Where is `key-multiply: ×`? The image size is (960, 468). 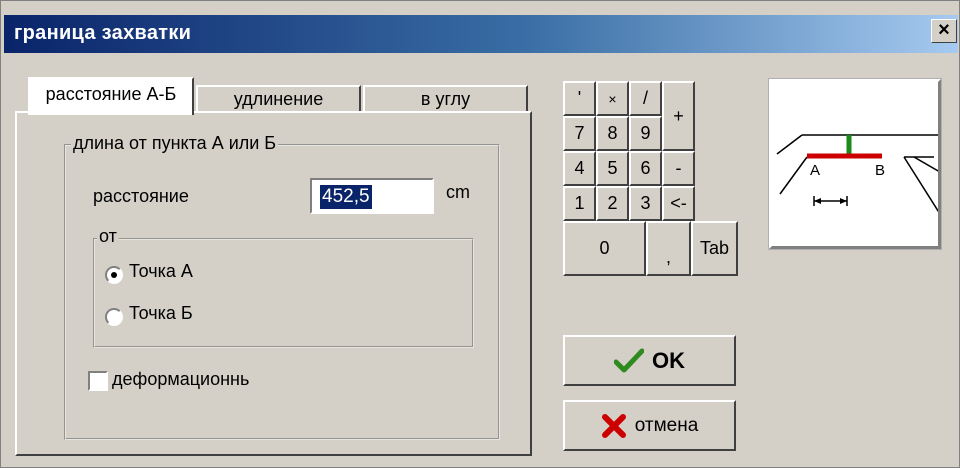 key-multiply: × is located at coordinates (612, 98).